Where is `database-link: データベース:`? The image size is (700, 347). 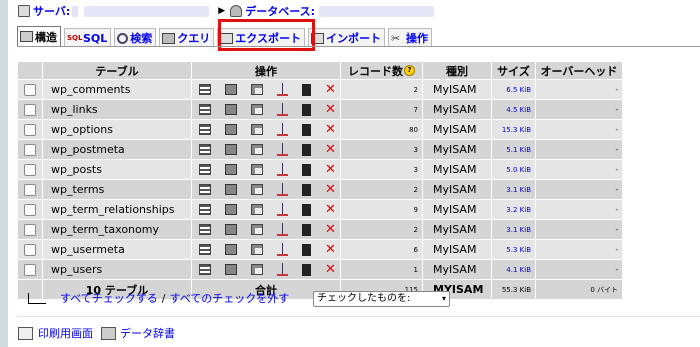
database-link: データベース: is located at coordinates (280, 11).